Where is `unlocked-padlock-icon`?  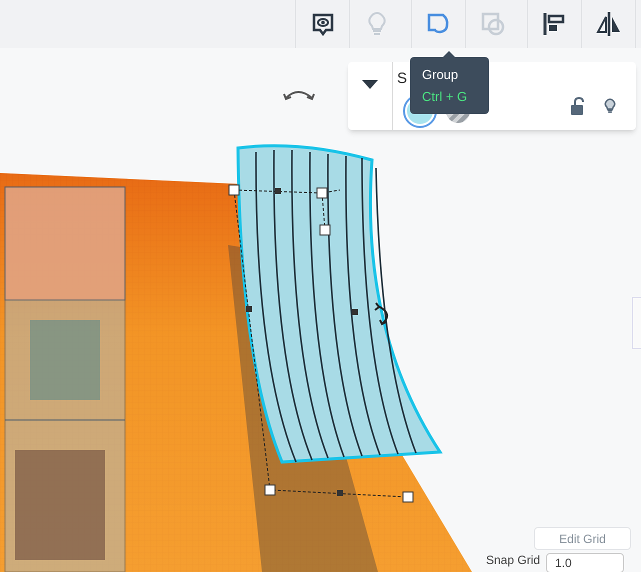 unlocked-padlock-icon is located at coordinates (577, 106).